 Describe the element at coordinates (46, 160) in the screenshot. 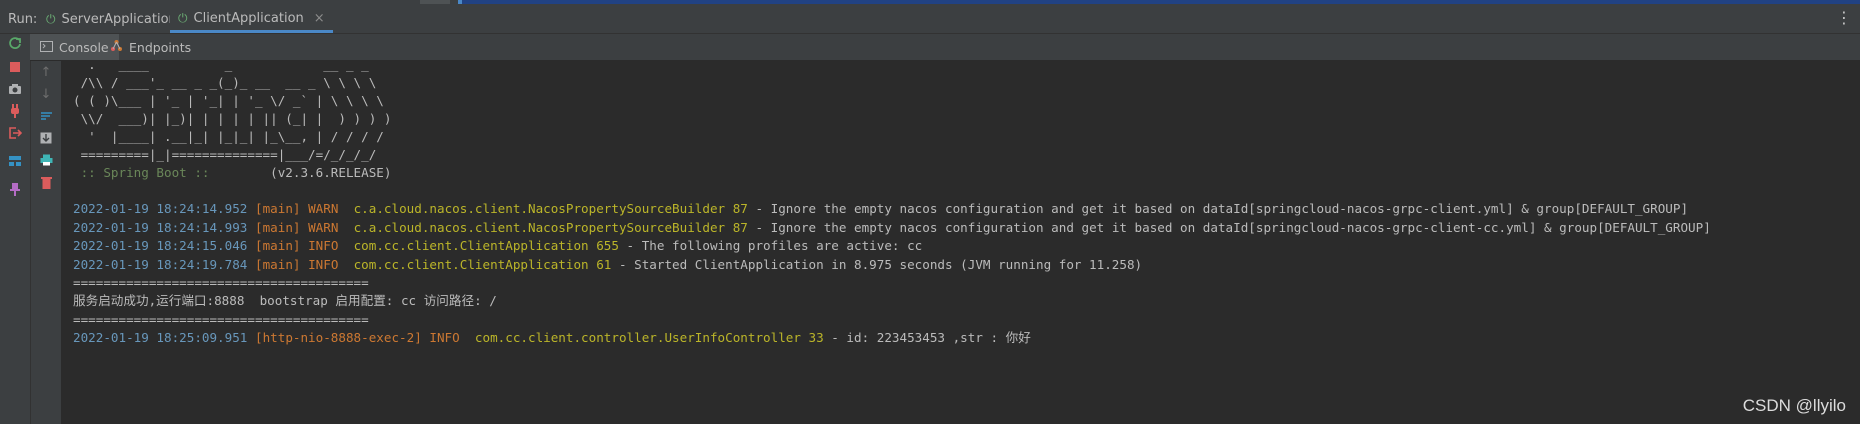

I see `print-icon` at that location.